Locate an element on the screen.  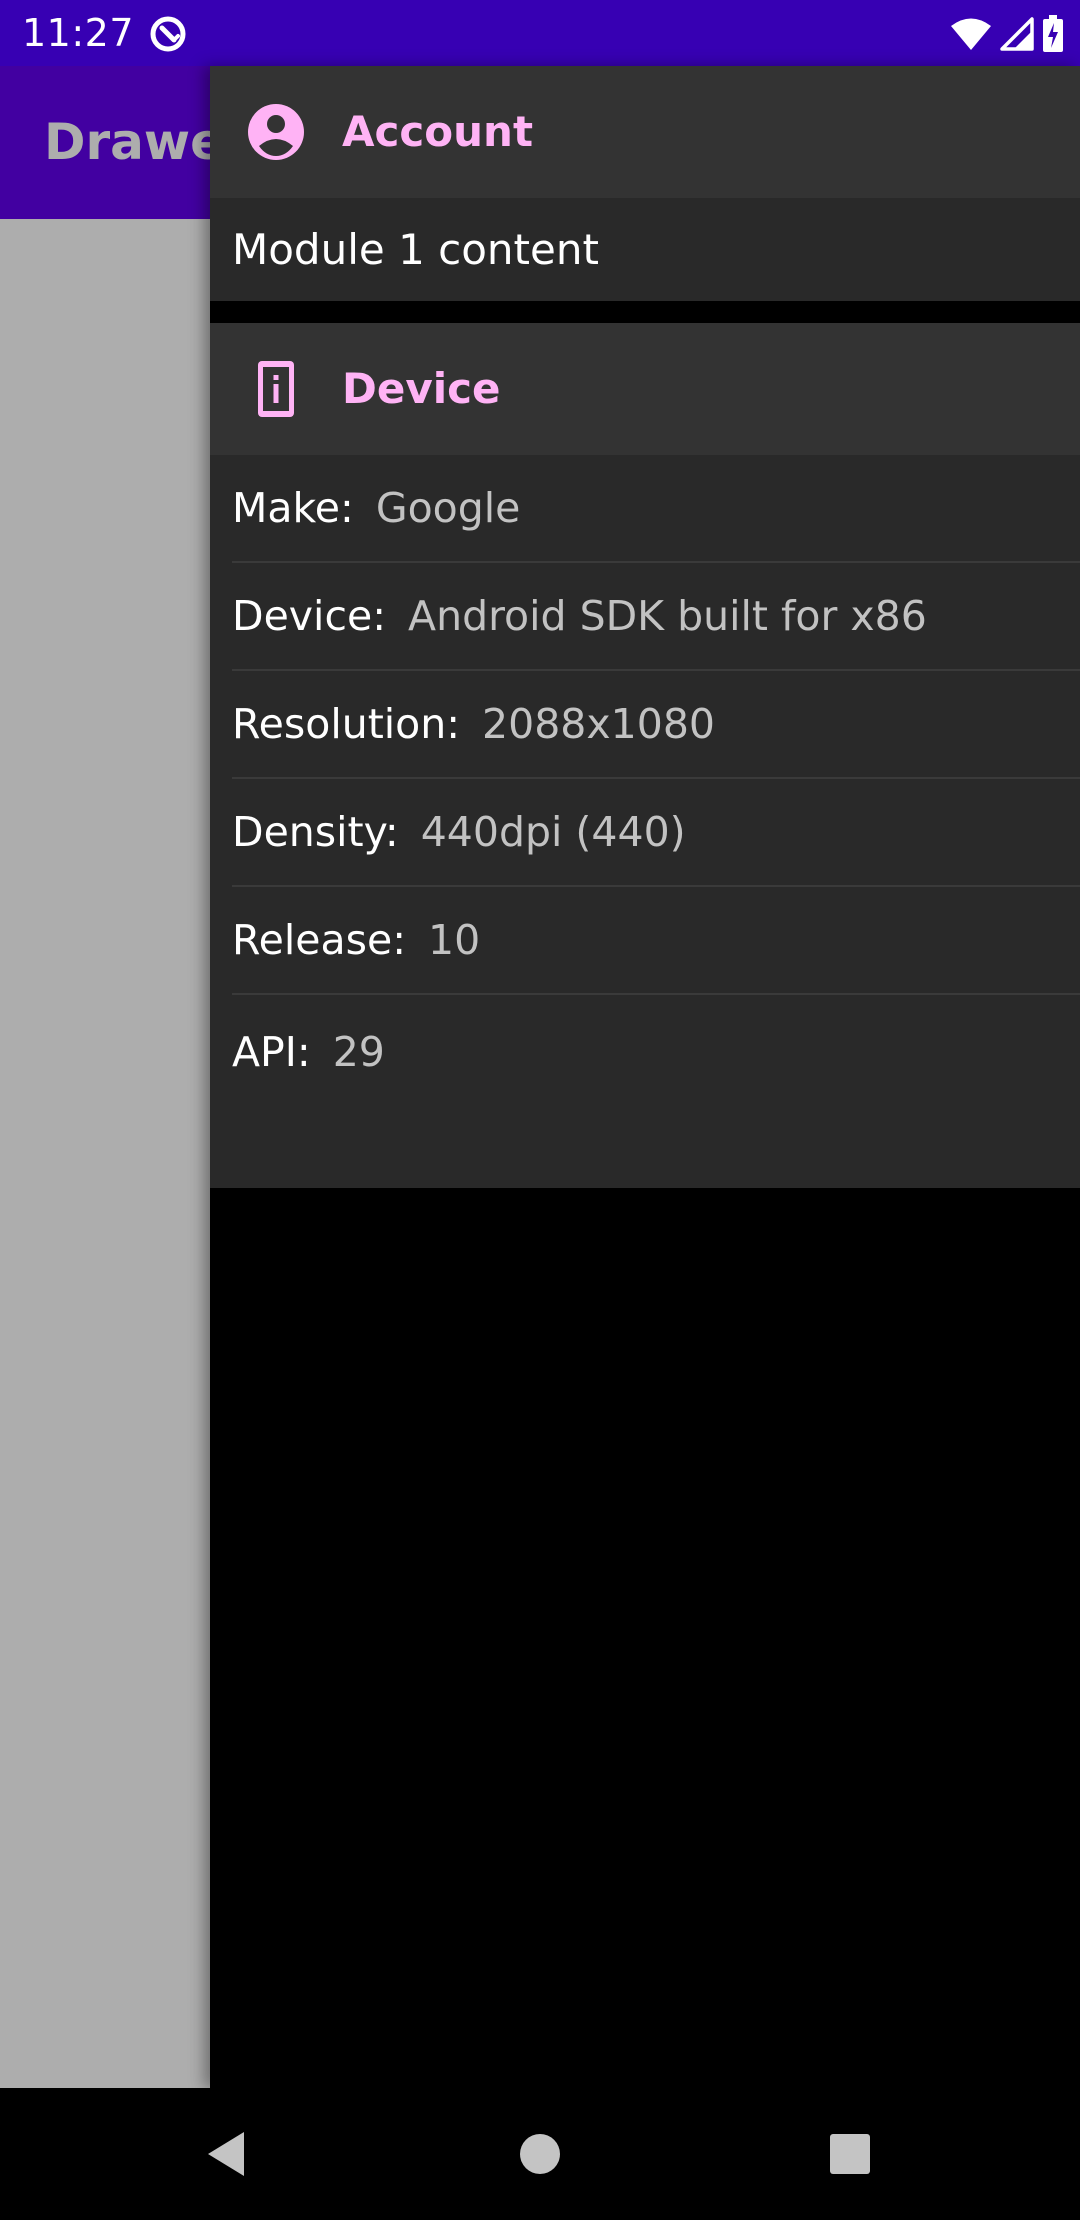
home-button is located at coordinates (540, 2154).